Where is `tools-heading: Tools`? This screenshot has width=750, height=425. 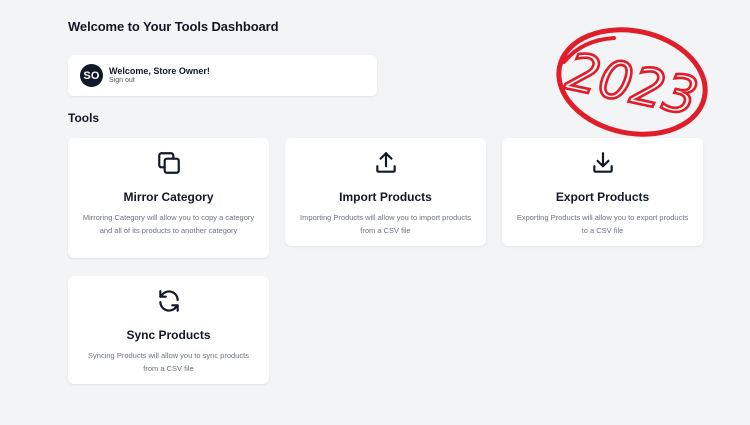 tools-heading: Tools is located at coordinates (84, 118).